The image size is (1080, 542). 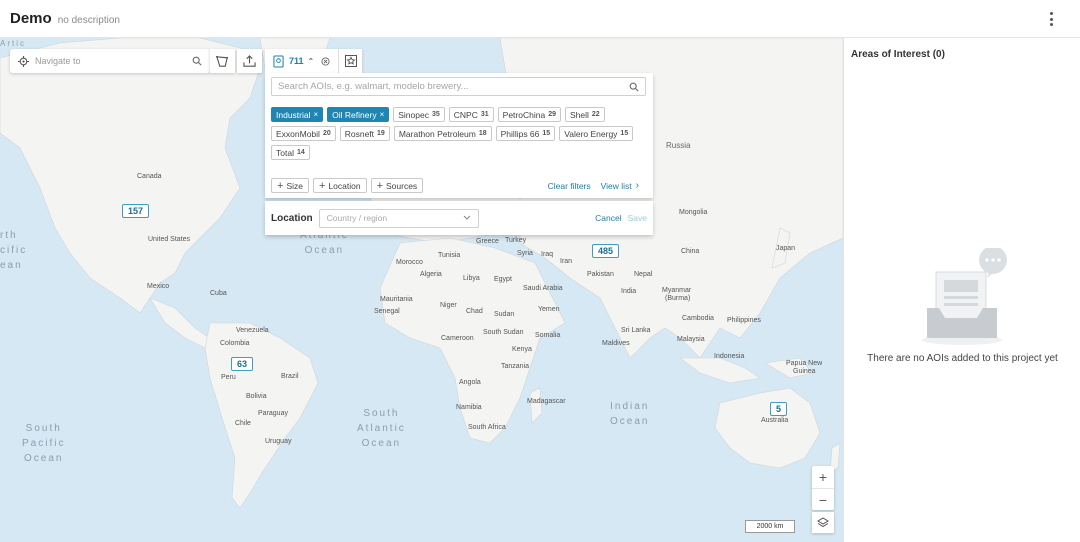 I want to click on map-label-chile: Chile, so click(x=243, y=423).